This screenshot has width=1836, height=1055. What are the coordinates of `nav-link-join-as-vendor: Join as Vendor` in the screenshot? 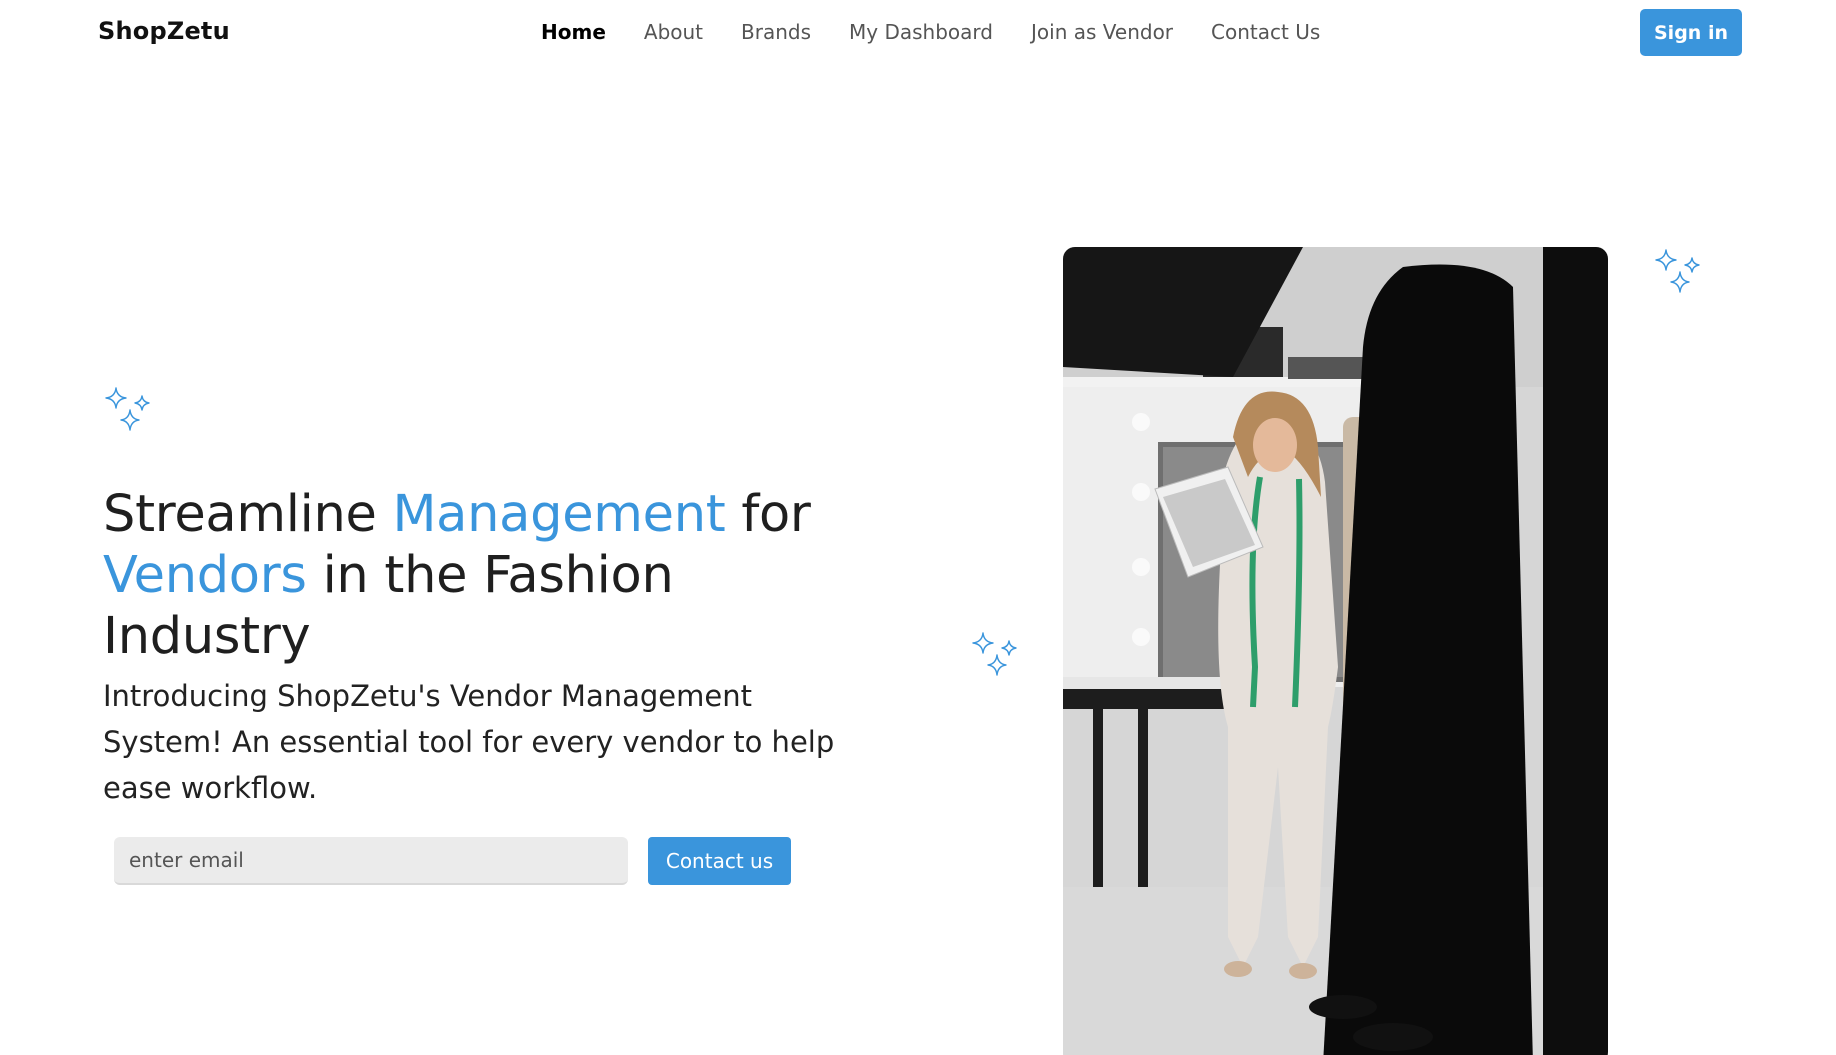 It's located at (1102, 32).